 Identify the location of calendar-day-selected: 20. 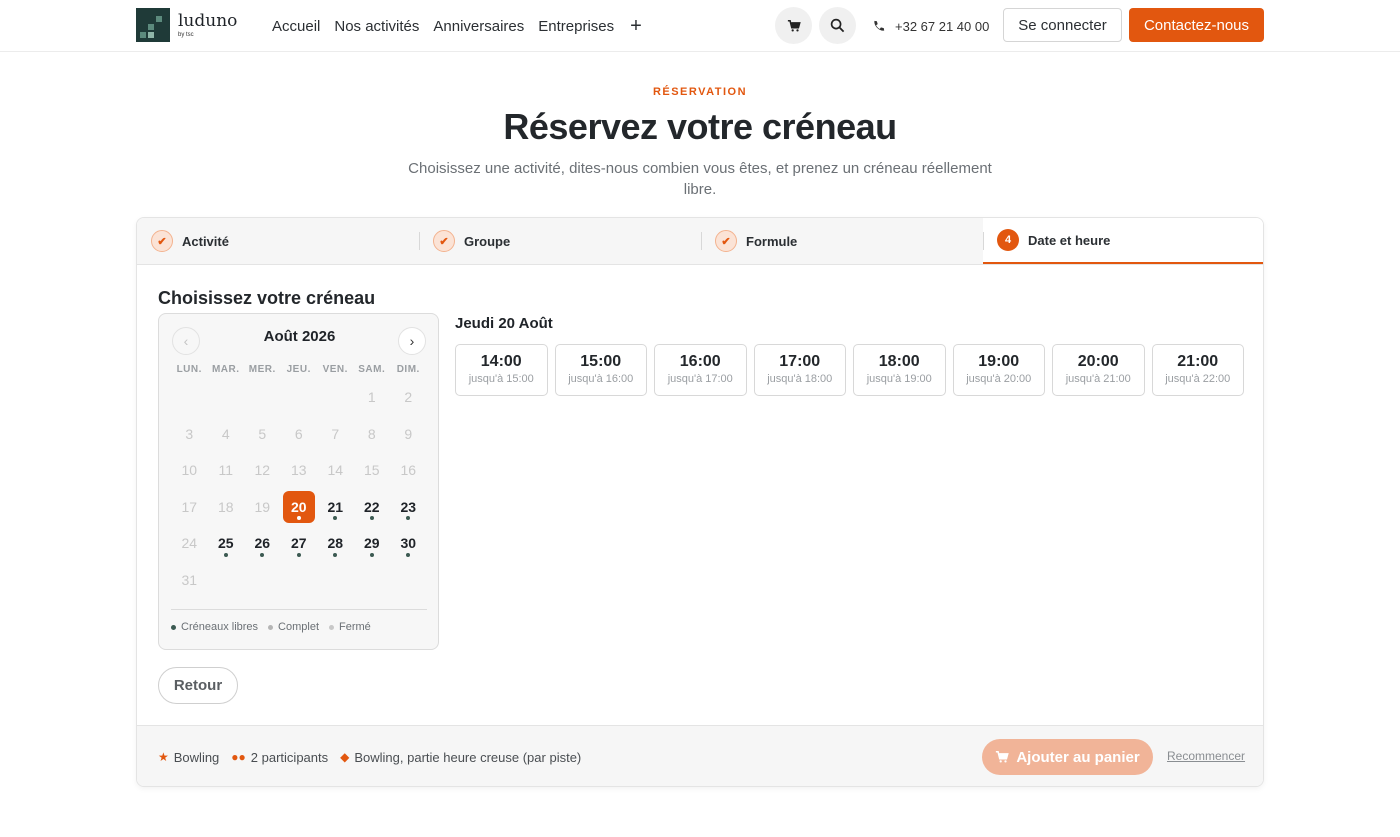
(298, 506).